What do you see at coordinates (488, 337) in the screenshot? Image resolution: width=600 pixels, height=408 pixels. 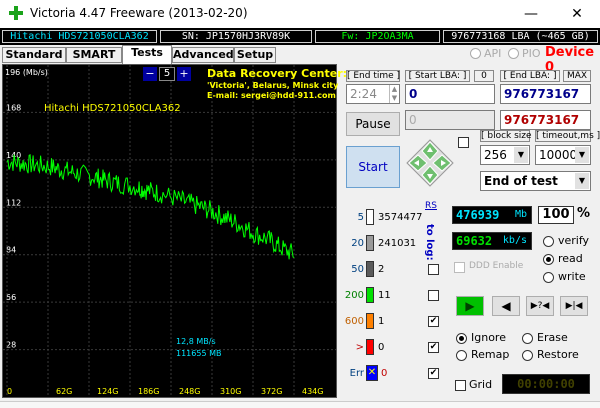 I see `ignore-label: Ignore` at bounding box center [488, 337].